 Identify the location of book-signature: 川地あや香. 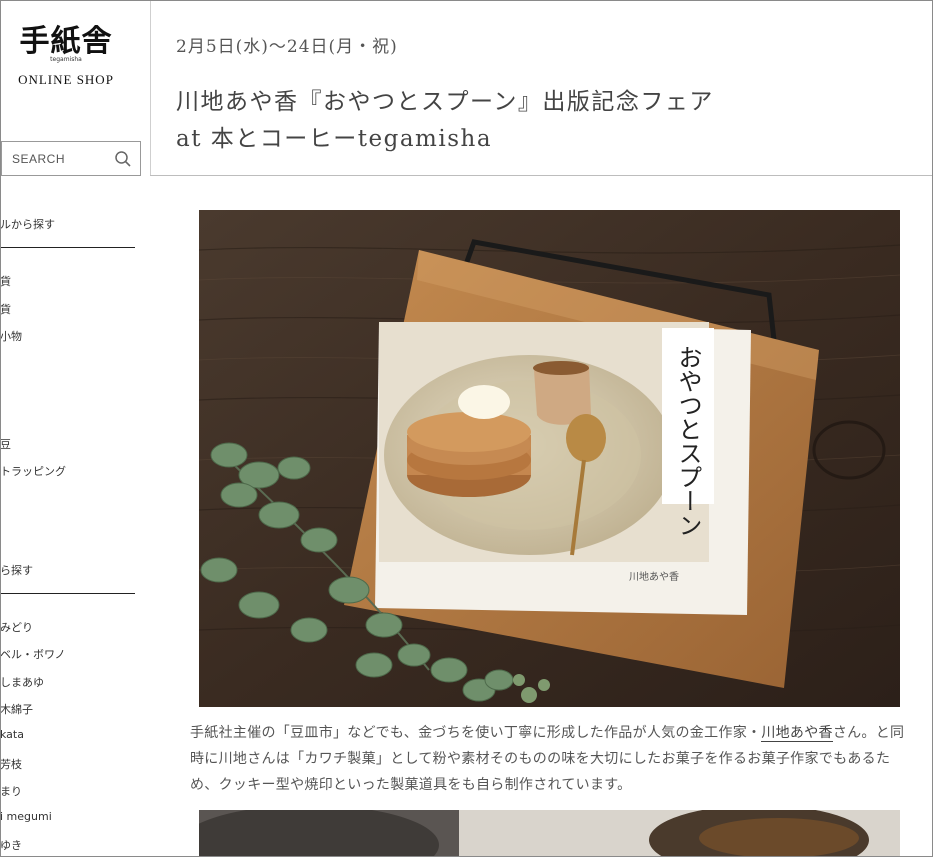
(654, 576).